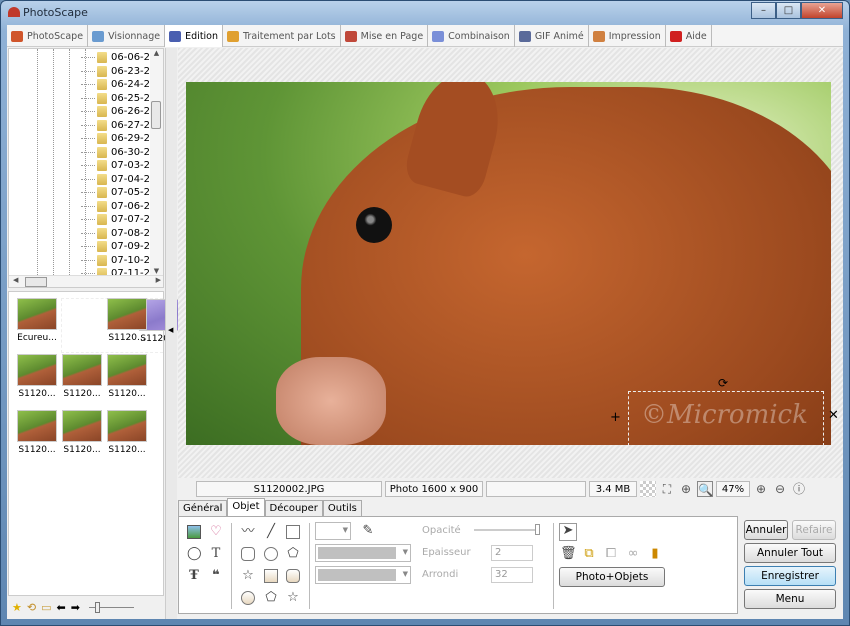 The height and width of the screenshot is (626, 850). What do you see at coordinates (248, 598) in the screenshot?
I see `filled-circle-icon` at bounding box center [248, 598].